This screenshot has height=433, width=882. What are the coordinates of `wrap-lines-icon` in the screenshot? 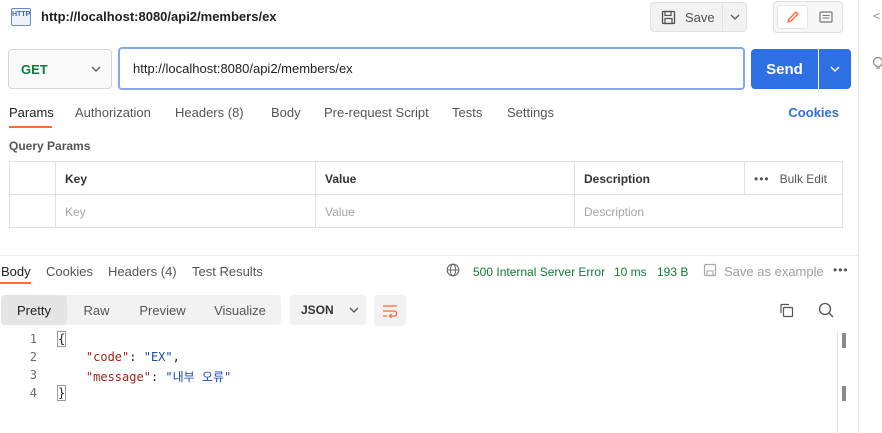 It's located at (390, 311).